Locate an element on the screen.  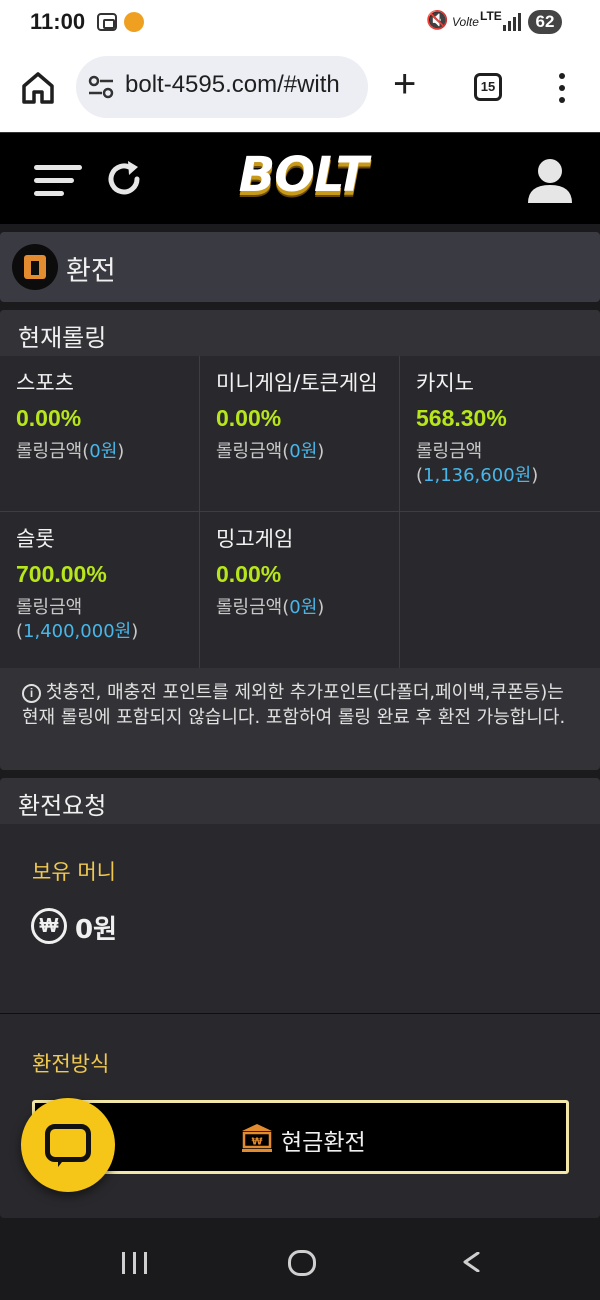
info-icon: i is located at coordinates (31, 693).